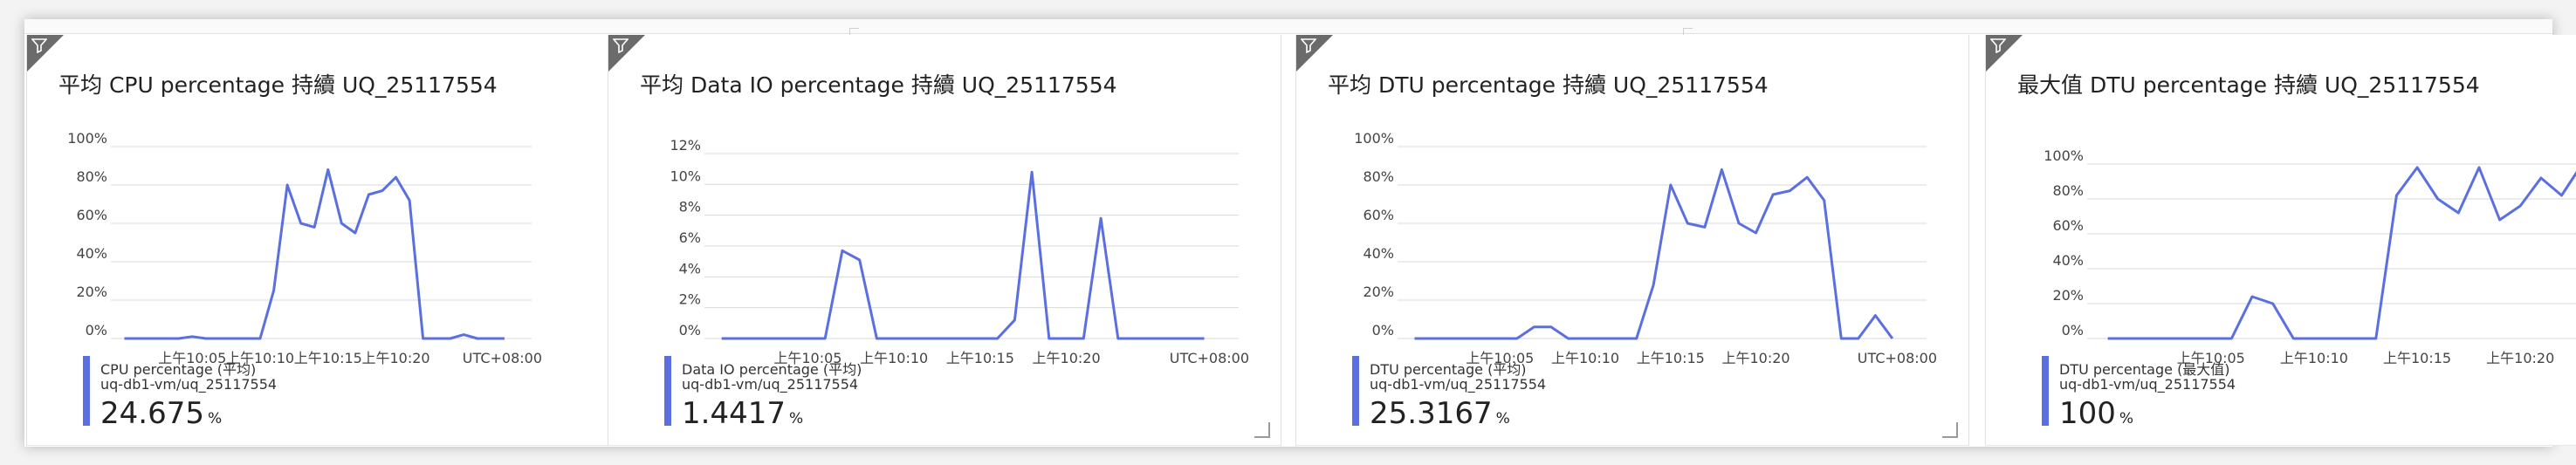  Describe the element at coordinates (690, 299) in the screenshot. I see `y-tick-label: 2%` at that location.